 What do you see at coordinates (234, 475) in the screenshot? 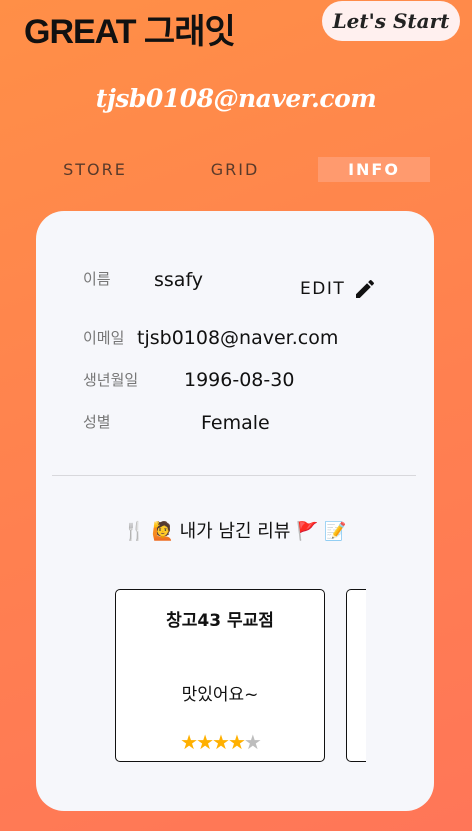
I see `divider` at bounding box center [234, 475].